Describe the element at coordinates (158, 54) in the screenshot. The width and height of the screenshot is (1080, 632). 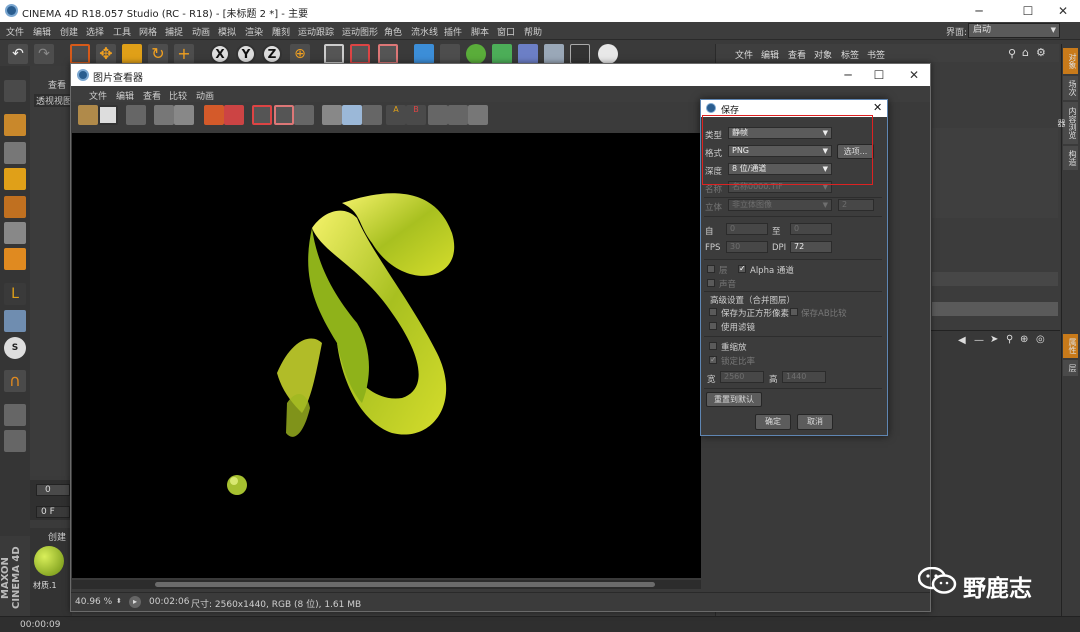
I see `rotate-icon: ↻` at that location.